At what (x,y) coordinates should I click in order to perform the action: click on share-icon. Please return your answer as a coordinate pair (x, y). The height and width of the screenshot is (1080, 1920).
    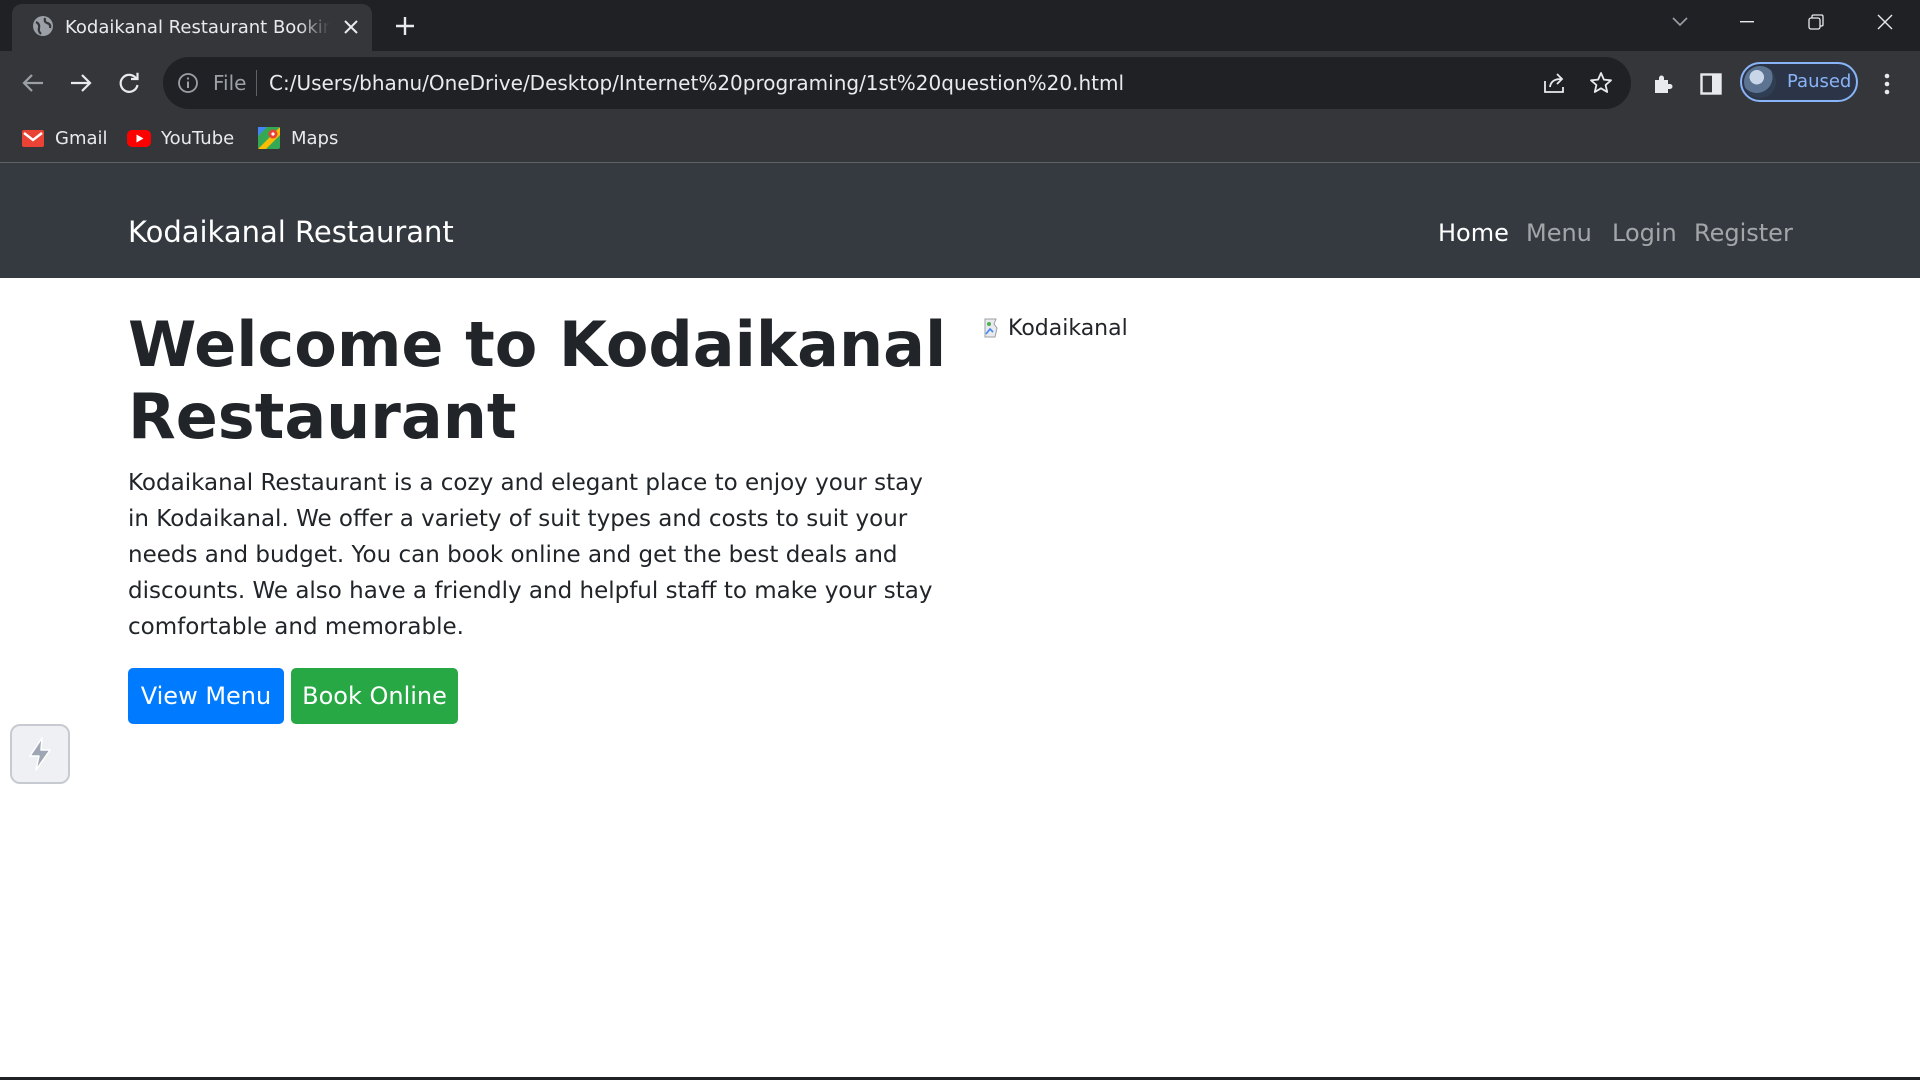
    Looking at the image, I should click on (1554, 83).